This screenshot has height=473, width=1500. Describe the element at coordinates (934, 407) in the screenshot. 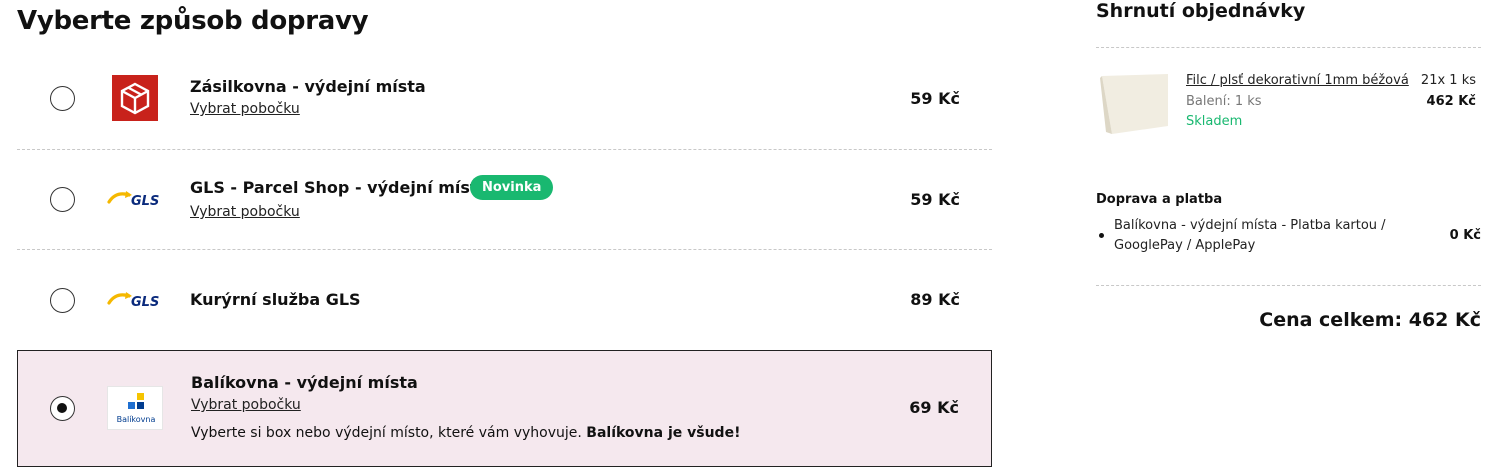

I see `shipping-option-price: 69 Kč` at that location.